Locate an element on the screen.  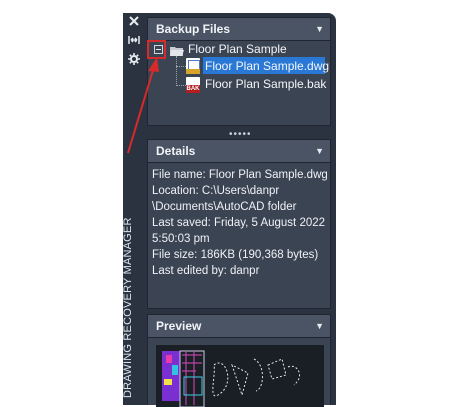
backup-files-header: Backup Files ▼ is located at coordinates (239, 29).